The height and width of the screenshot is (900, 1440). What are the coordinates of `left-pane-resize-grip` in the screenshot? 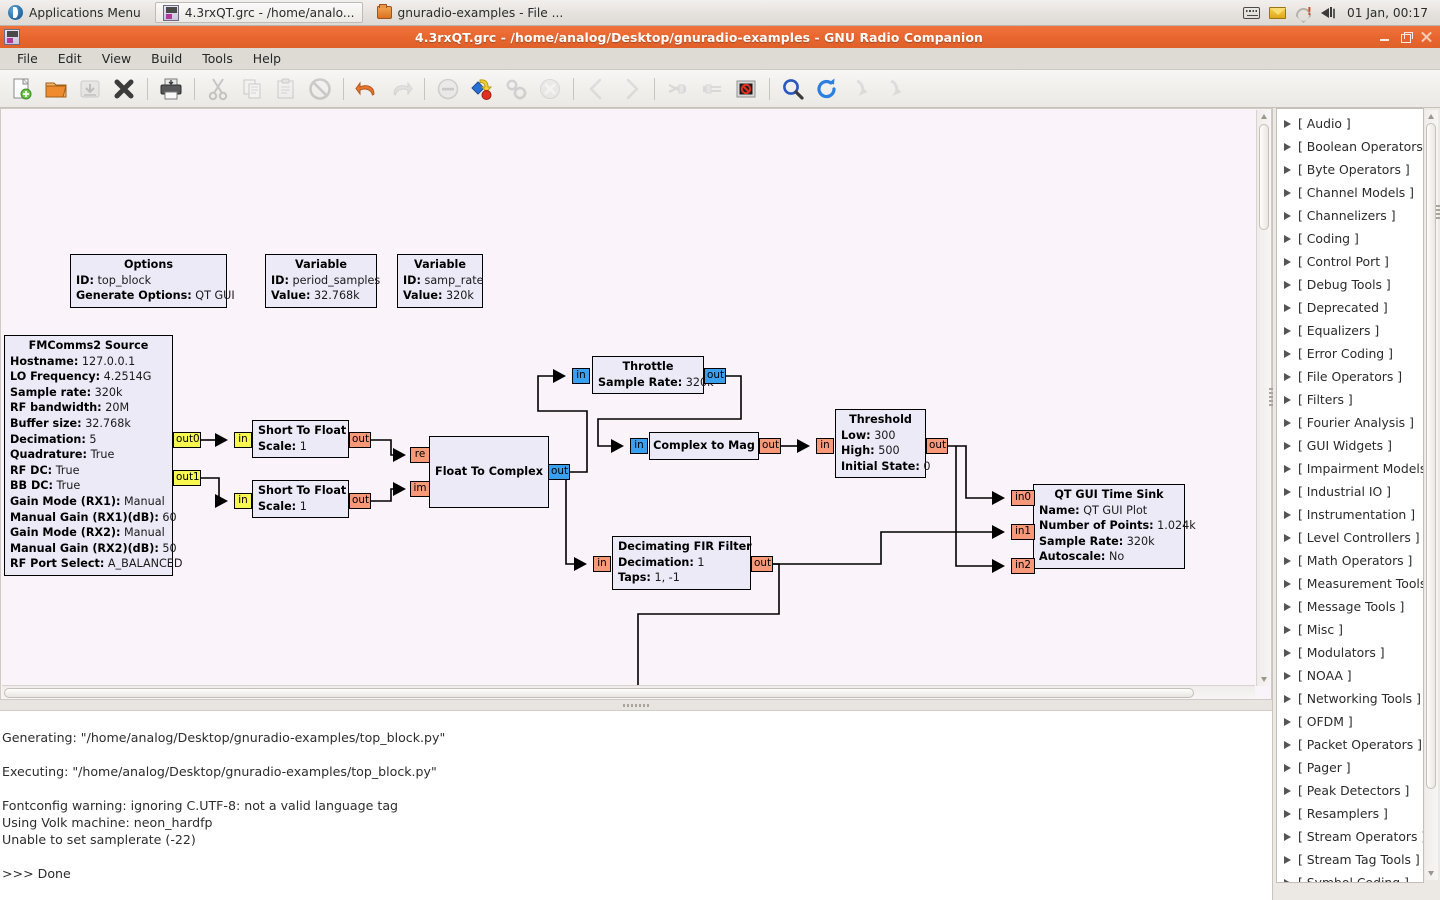 It's located at (1271, 398).